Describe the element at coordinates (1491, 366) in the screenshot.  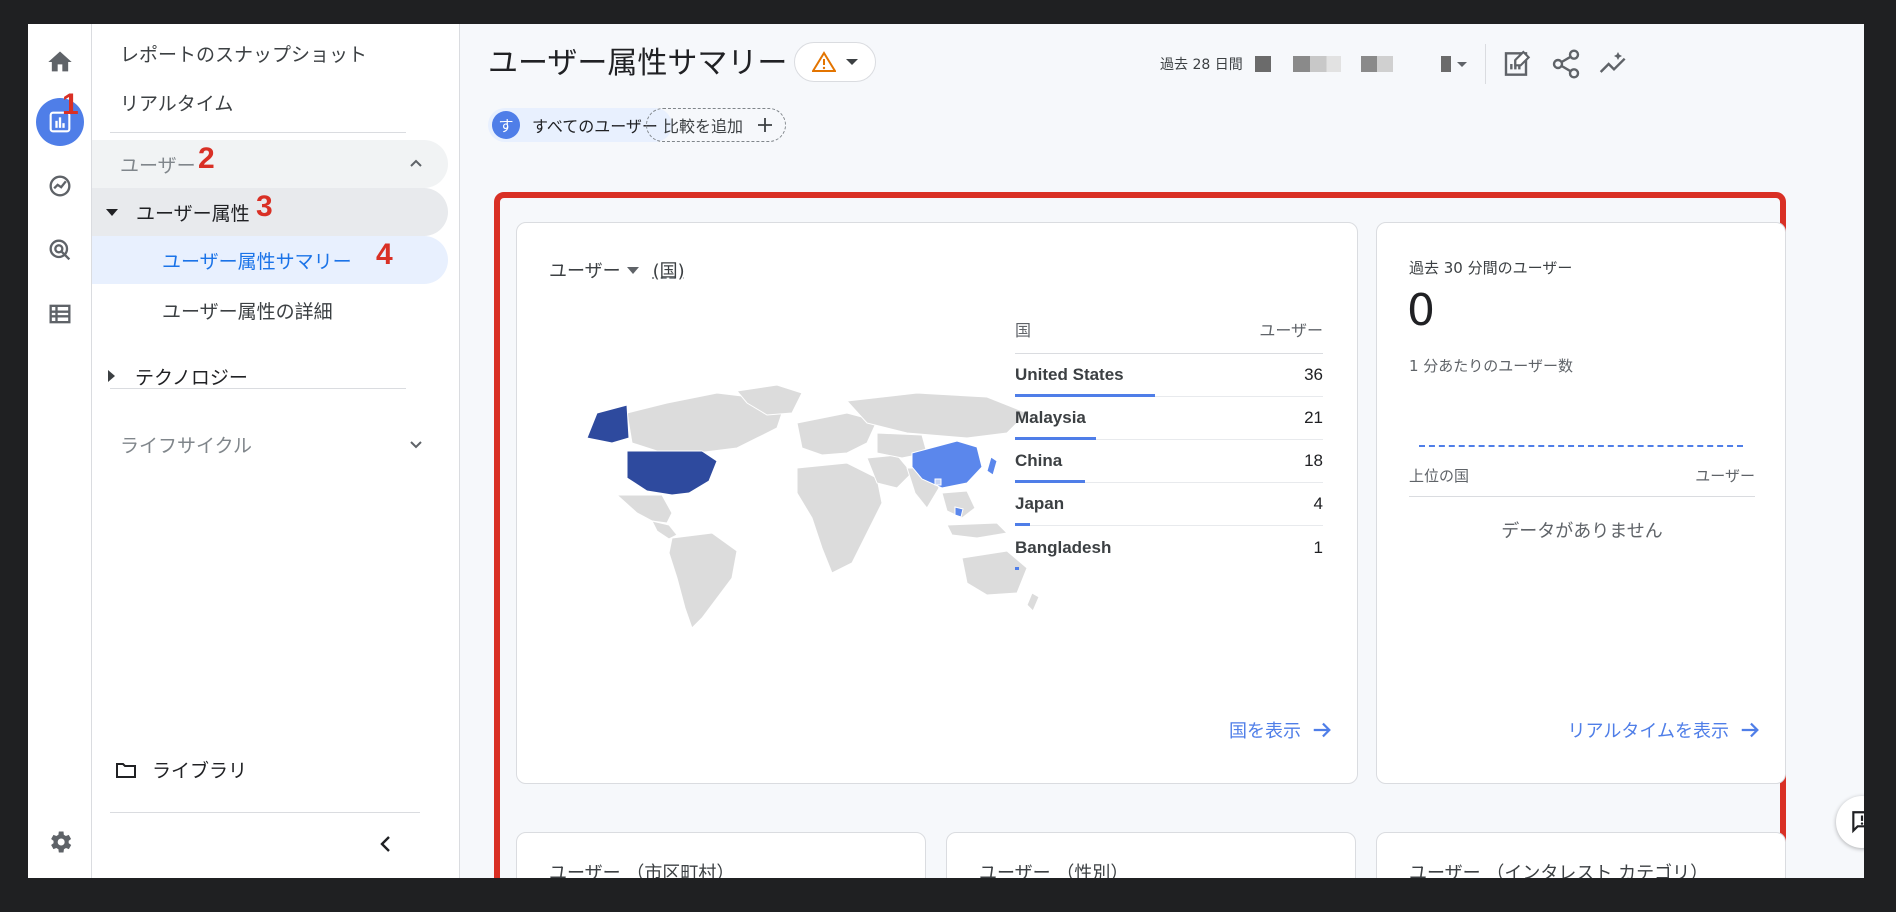
I see `per-minute-label: 1 分あたりのユーザー数` at that location.